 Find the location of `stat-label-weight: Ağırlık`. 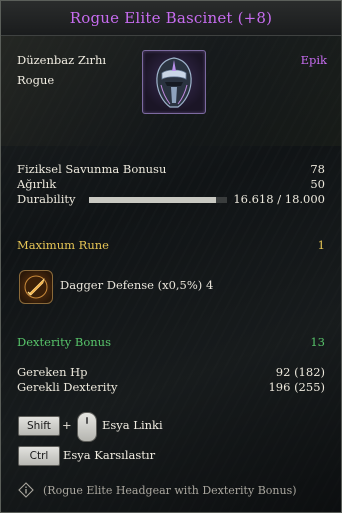

stat-label-weight: Ağırlık is located at coordinates (37, 184).